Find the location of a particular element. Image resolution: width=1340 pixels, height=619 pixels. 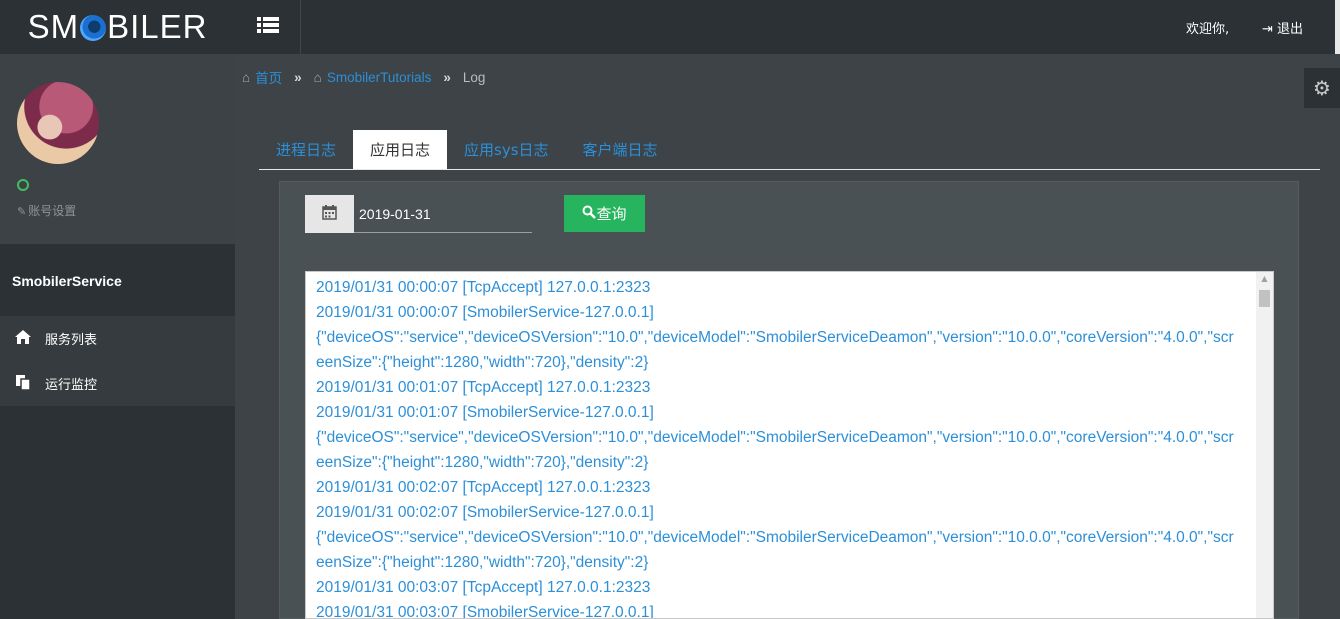

menu-toggle-button is located at coordinates (268, 27).